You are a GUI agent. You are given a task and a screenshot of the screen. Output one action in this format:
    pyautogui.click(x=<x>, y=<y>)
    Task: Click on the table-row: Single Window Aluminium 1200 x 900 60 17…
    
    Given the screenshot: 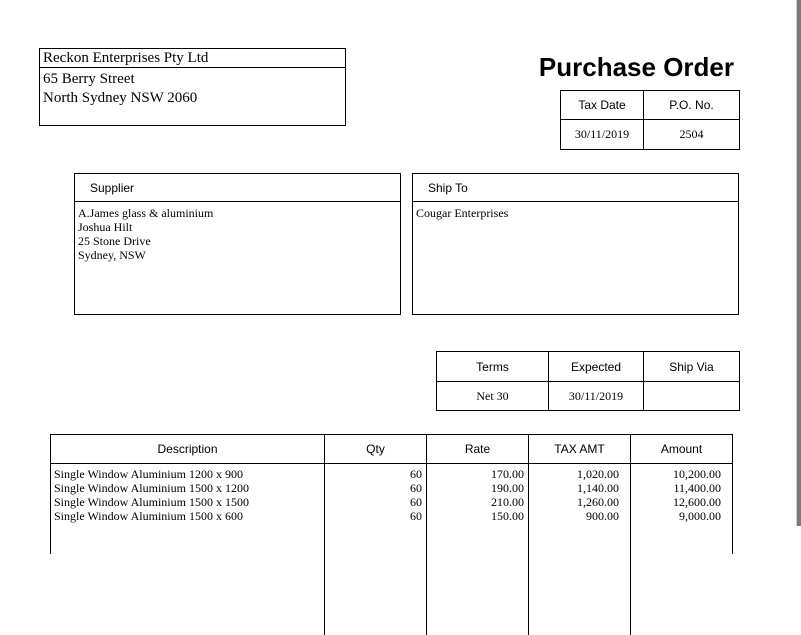 What is the action you would take?
    pyautogui.click(x=391, y=474)
    